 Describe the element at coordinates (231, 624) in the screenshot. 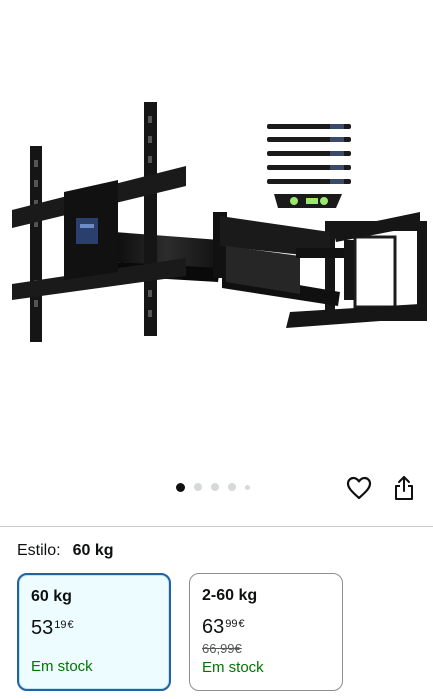

I see `price-cents: 99` at that location.